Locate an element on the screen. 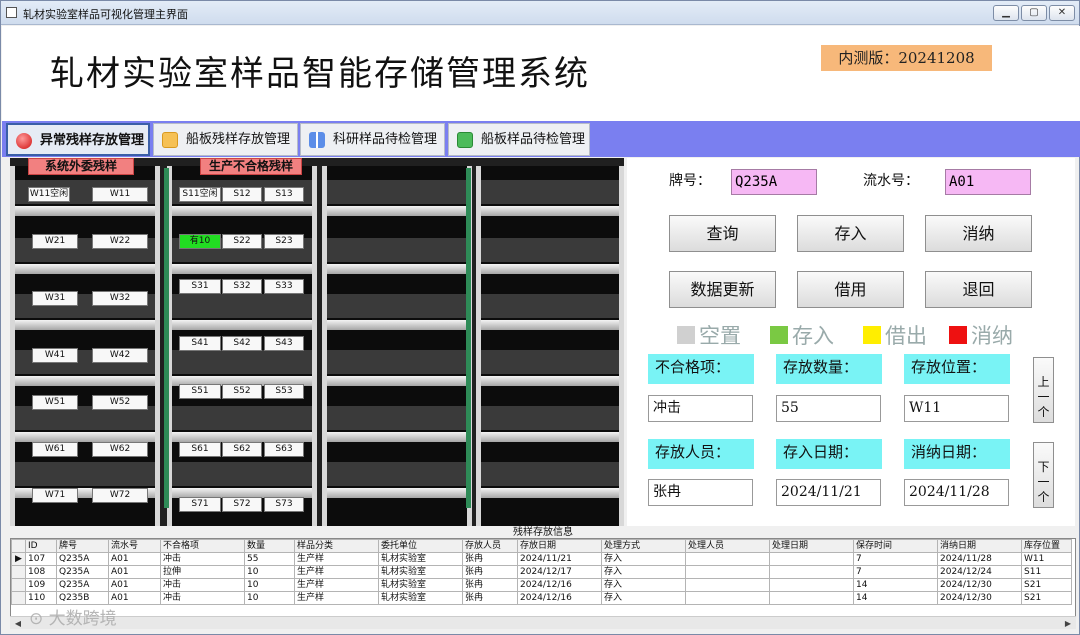 This screenshot has width=1080, height=635. column-header: 委托单位 is located at coordinates (420, 546).